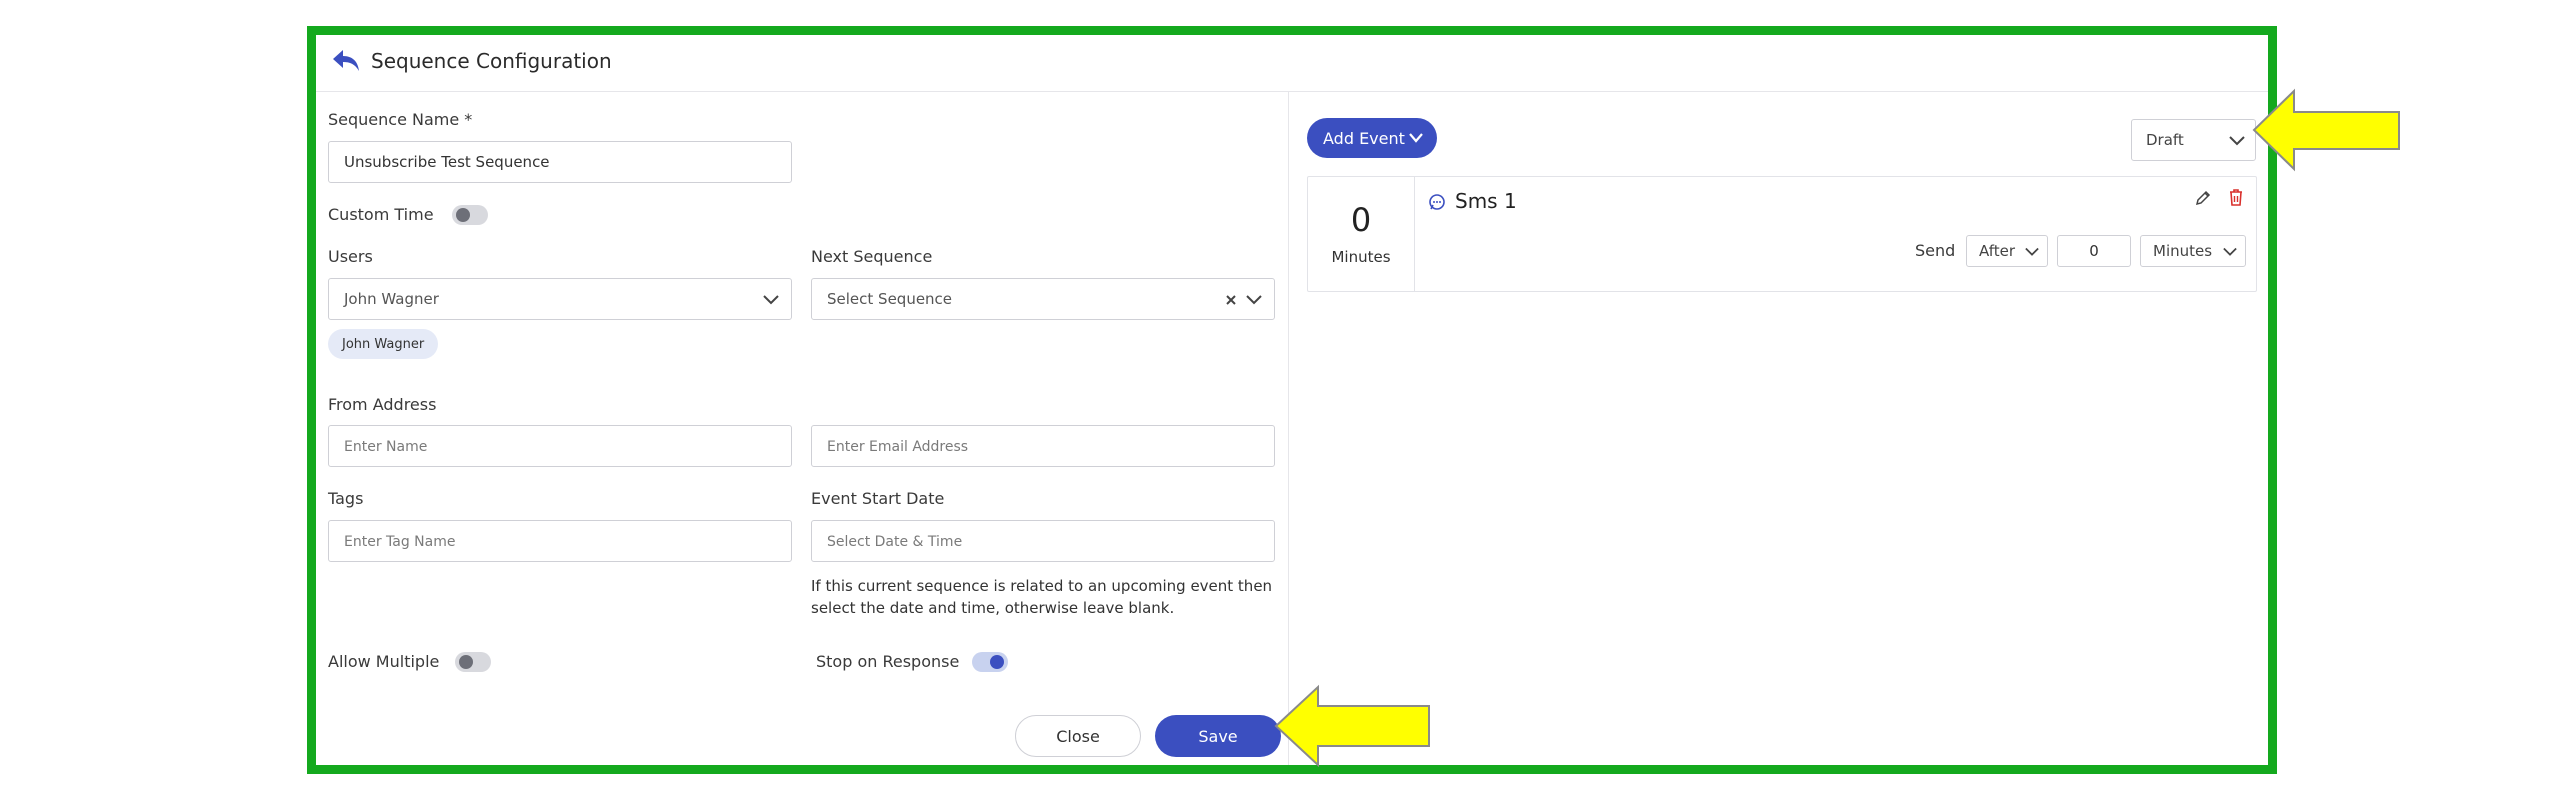  What do you see at coordinates (1292, 63) in the screenshot?
I see `header: Sequence Configuration` at bounding box center [1292, 63].